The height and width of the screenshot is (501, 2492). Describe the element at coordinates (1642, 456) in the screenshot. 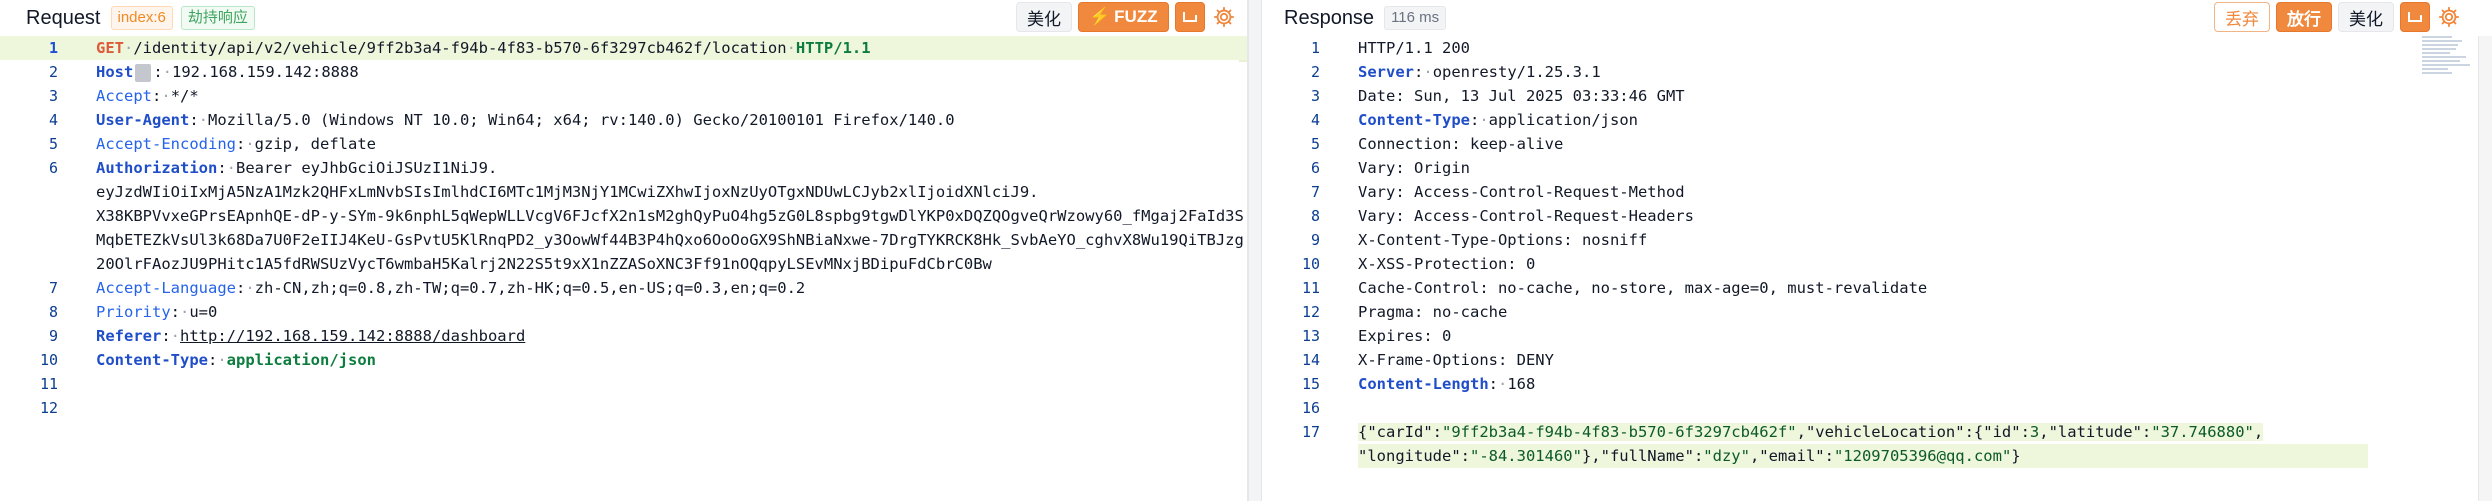

I see `json-fragment: },"fullName":` at that location.